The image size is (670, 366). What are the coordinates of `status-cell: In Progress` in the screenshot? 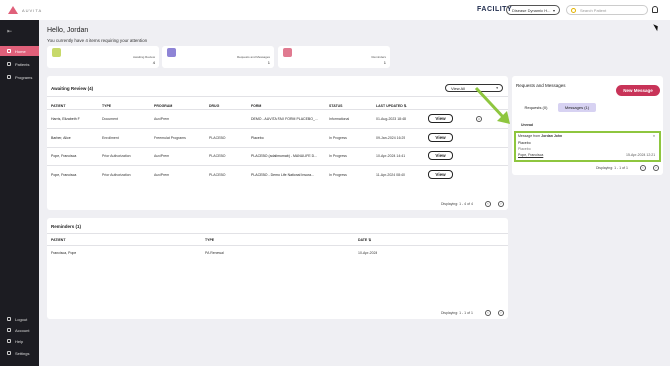 It's located at (338, 138).